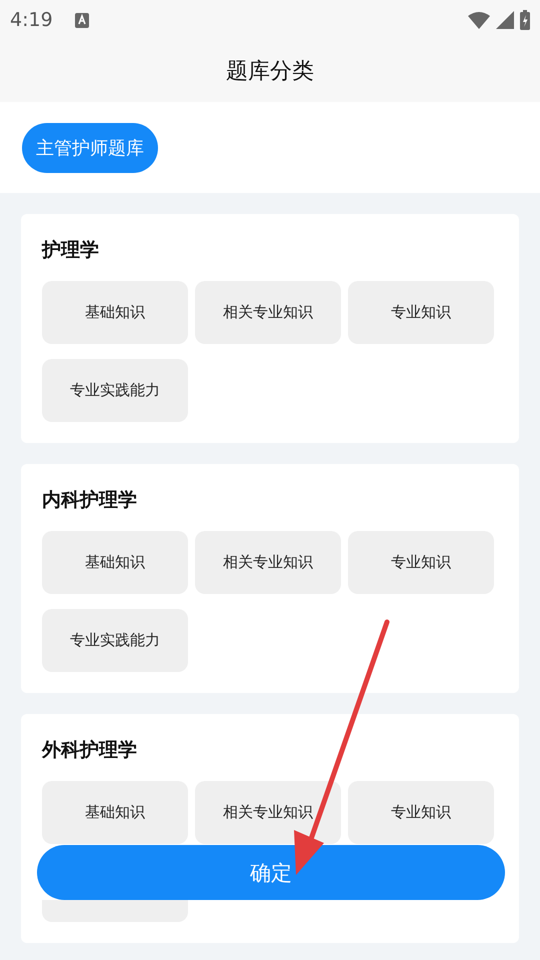 The image size is (540, 960). Describe the element at coordinates (81, 20) in the screenshot. I see `notification-icon` at that location.